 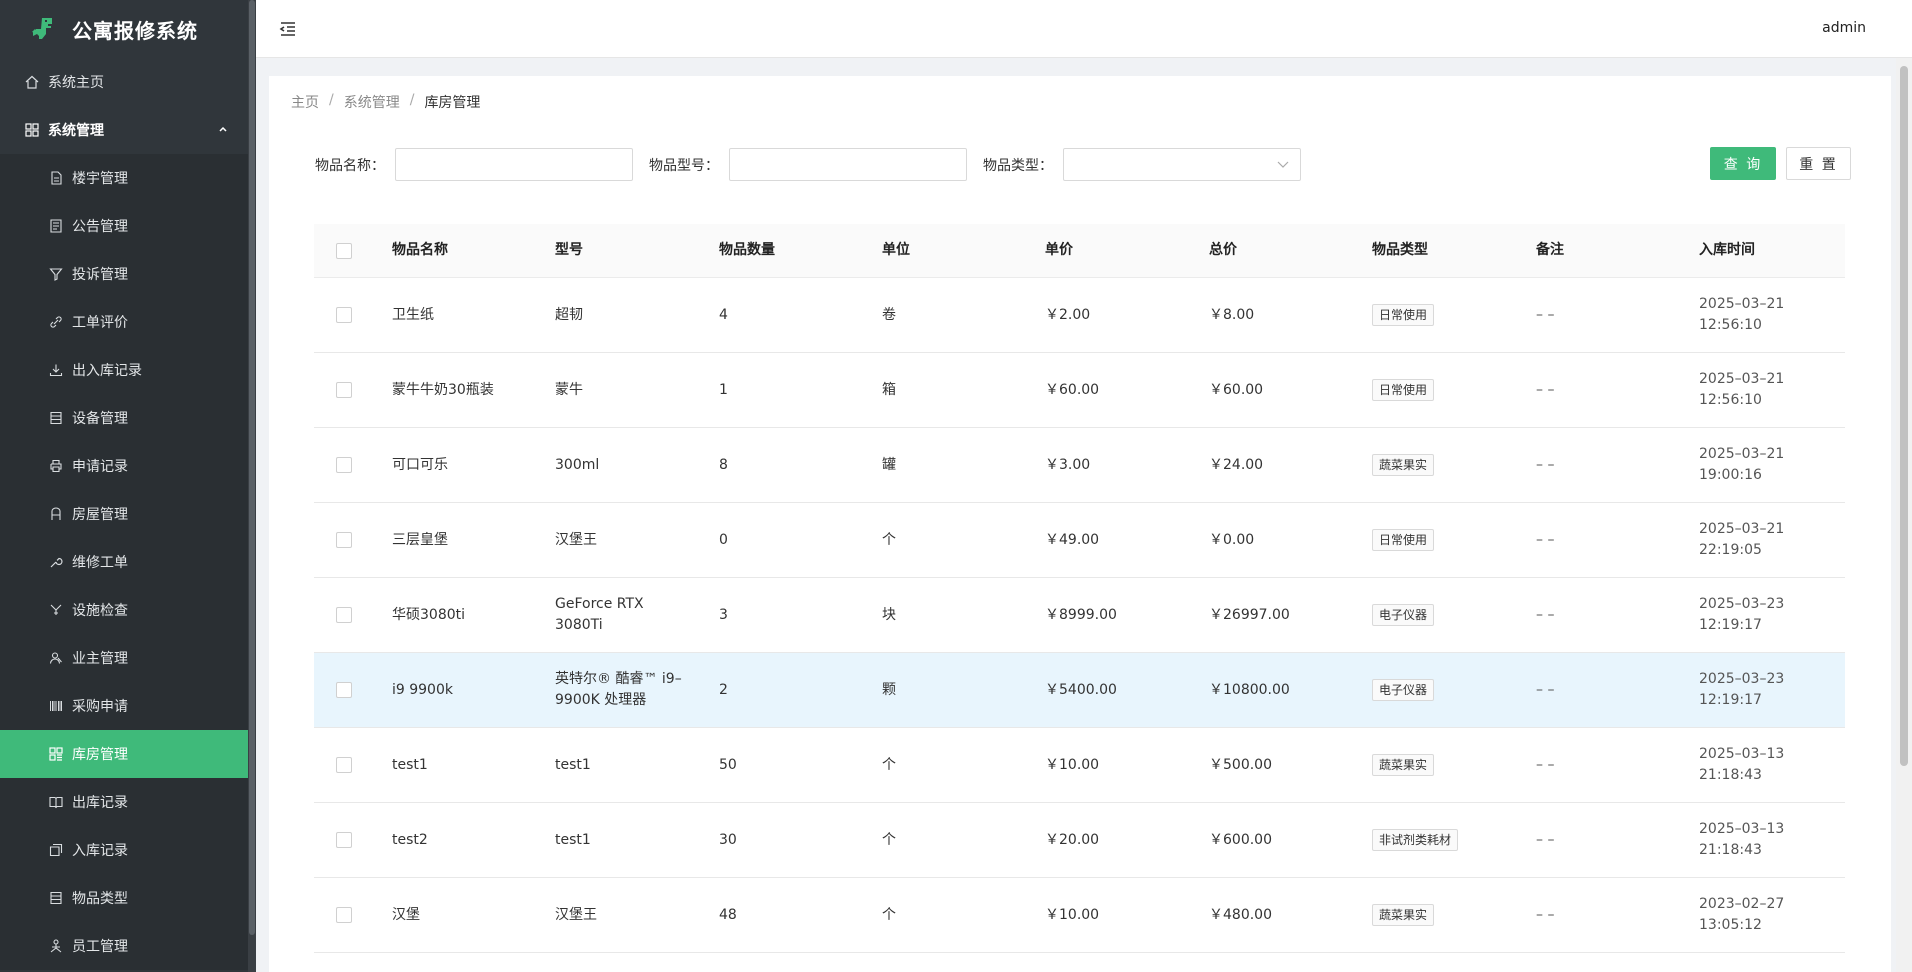 What do you see at coordinates (124, 82) in the screenshot?
I see `sidebar-item-home: 系统主页` at bounding box center [124, 82].